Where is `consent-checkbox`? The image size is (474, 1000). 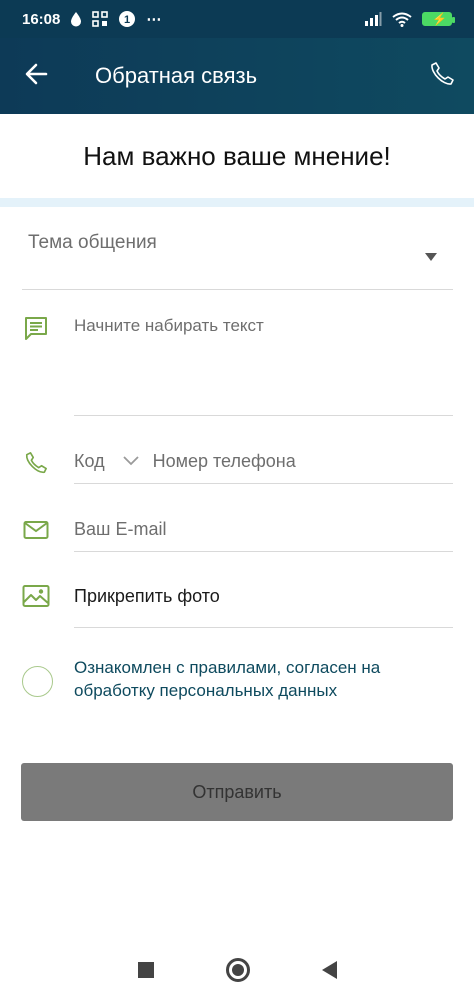 consent-checkbox is located at coordinates (37, 681).